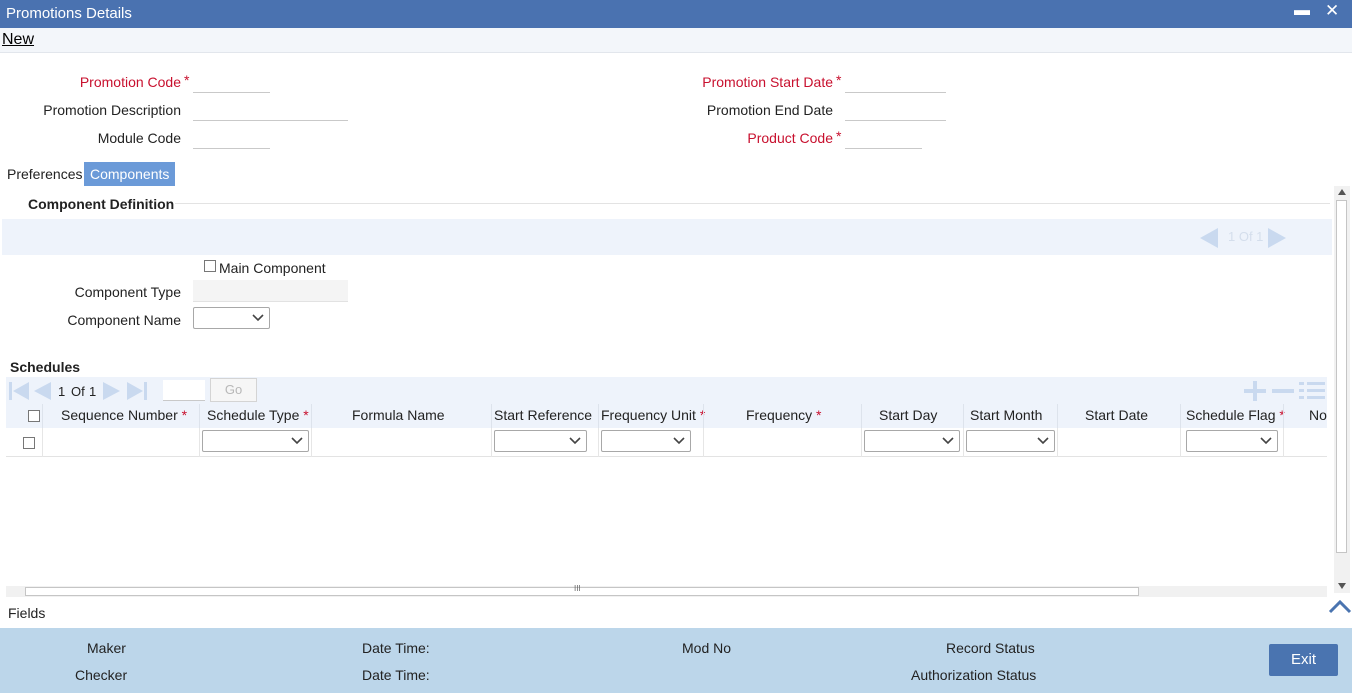 The height and width of the screenshot is (693, 1352). Describe the element at coordinates (272, 268) in the screenshot. I see `main-component-label: Main Component` at that location.